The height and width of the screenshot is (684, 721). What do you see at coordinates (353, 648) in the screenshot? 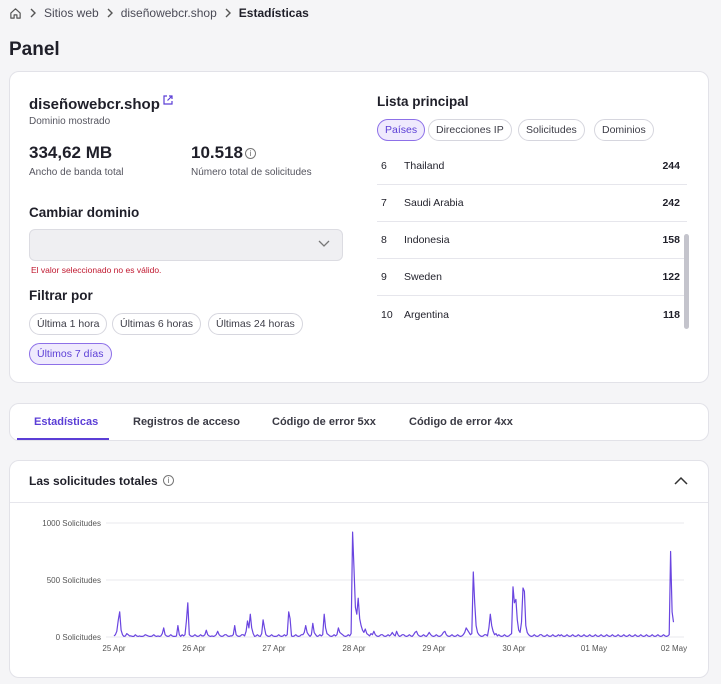
I see `x-tick-label: 28 Apr` at bounding box center [353, 648].